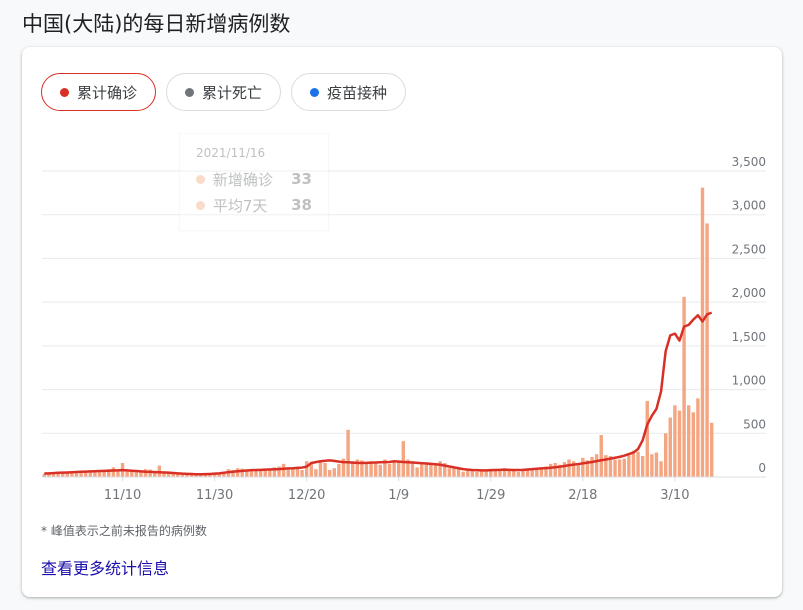 This screenshot has width=803, height=610. What do you see at coordinates (749, 381) in the screenshot?
I see `y-tick-label: 1,000` at bounding box center [749, 381].